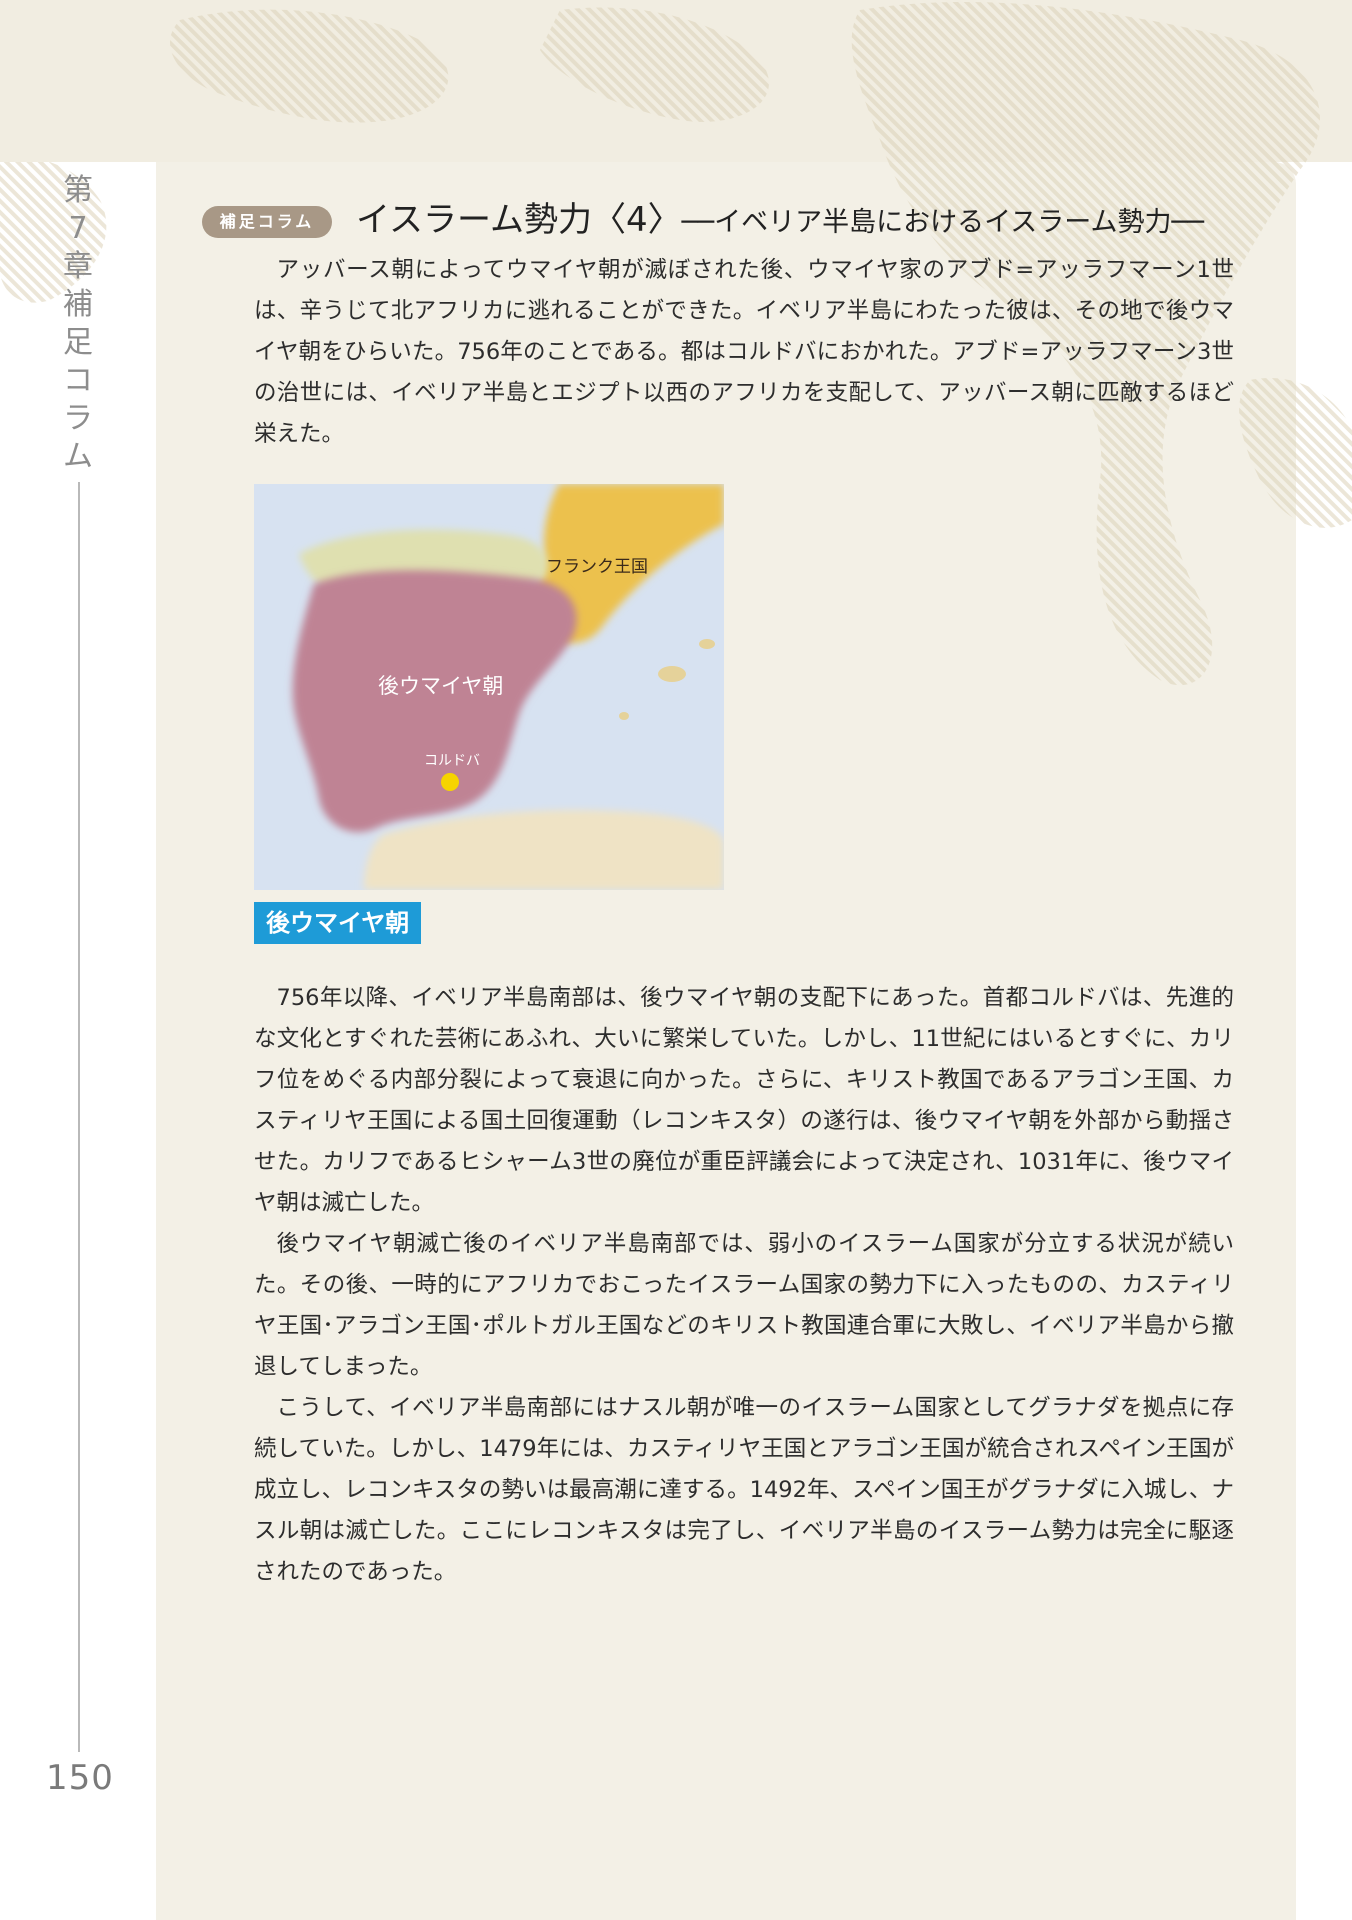 Image resolution: width=1352 pixels, height=1920 pixels. I want to click on sidebar-divider-line, so click(79, 1117).